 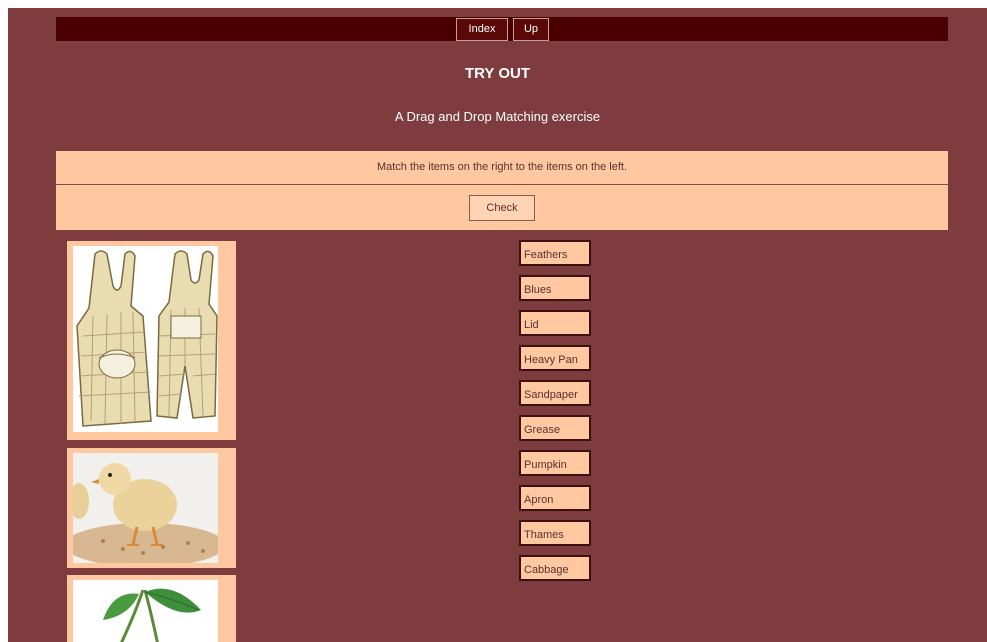 I want to click on page-subtitle: A Drag and Drop Matching exercise, so click(x=497, y=116).